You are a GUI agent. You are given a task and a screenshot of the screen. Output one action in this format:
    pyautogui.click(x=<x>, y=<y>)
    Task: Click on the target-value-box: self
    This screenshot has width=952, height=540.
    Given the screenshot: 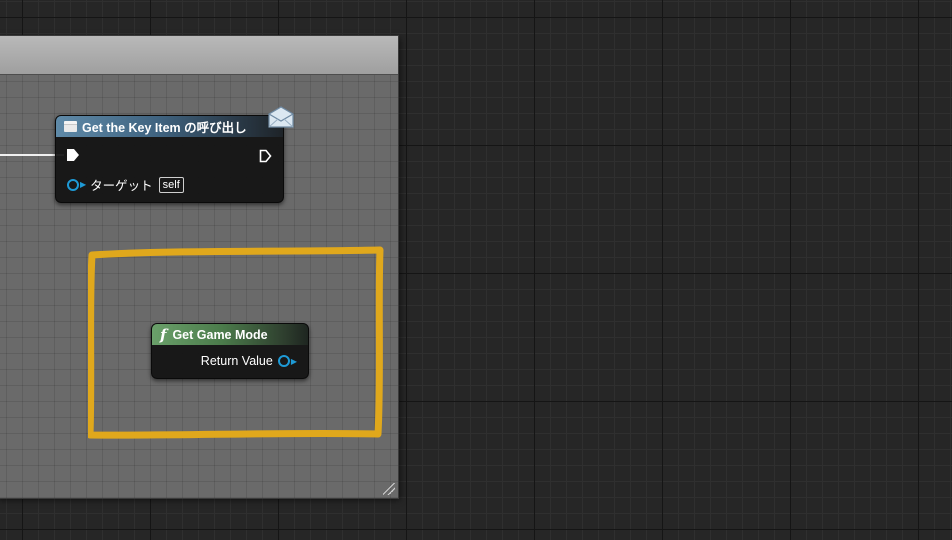 What is the action you would take?
    pyautogui.click(x=171, y=184)
    